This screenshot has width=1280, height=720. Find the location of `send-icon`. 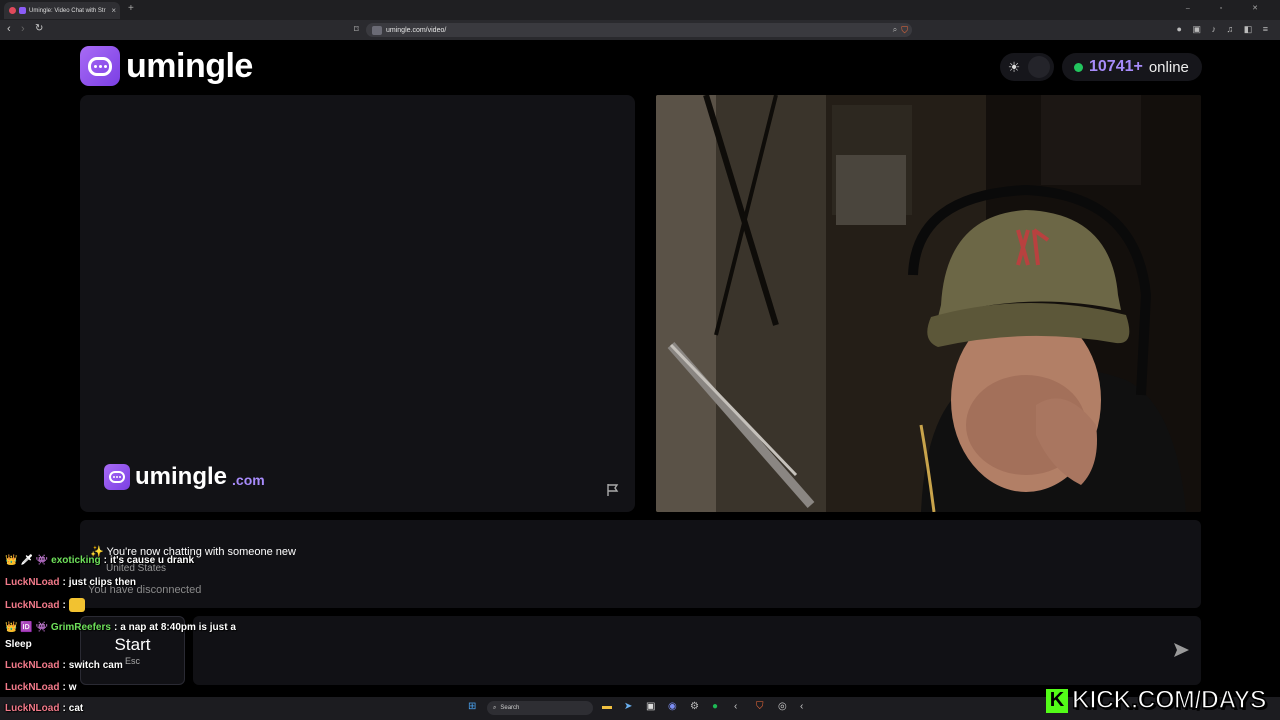

send-icon is located at coordinates (1181, 650).